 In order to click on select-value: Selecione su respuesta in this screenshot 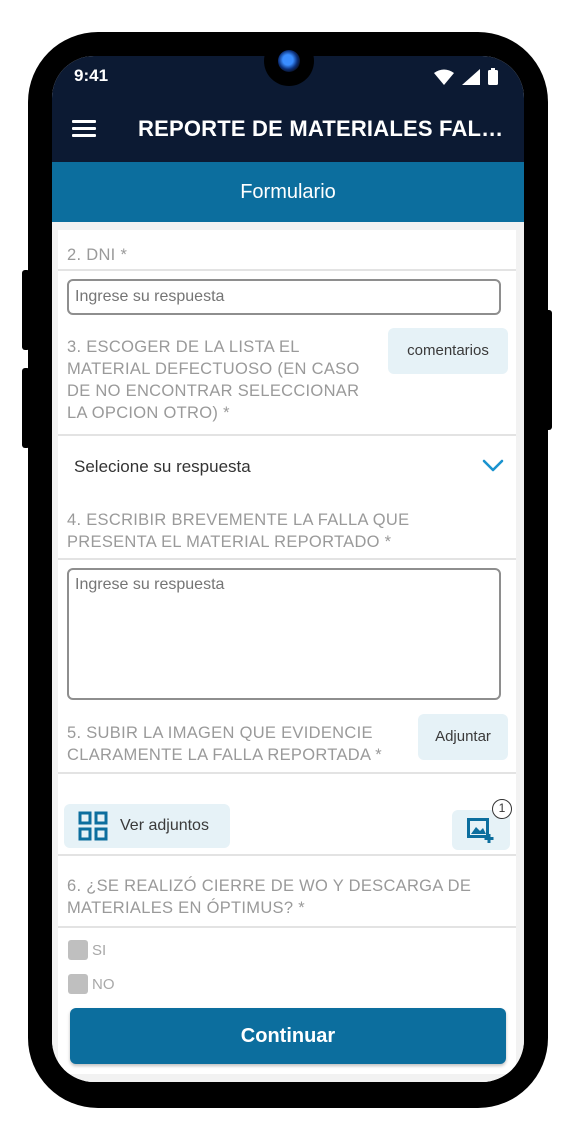, I will do `click(162, 466)`.